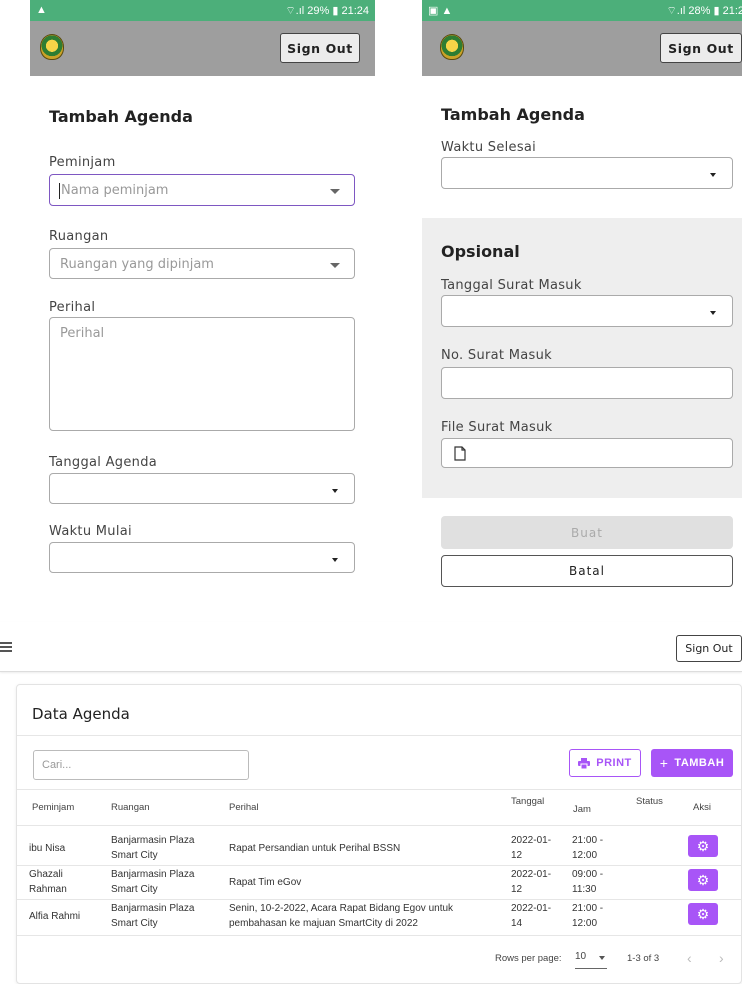 This screenshot has height=984, width=742. Describe the element at coordinates (82, 333) in the screenshot. I see `perihal-placeholder: Perihal` at that location.